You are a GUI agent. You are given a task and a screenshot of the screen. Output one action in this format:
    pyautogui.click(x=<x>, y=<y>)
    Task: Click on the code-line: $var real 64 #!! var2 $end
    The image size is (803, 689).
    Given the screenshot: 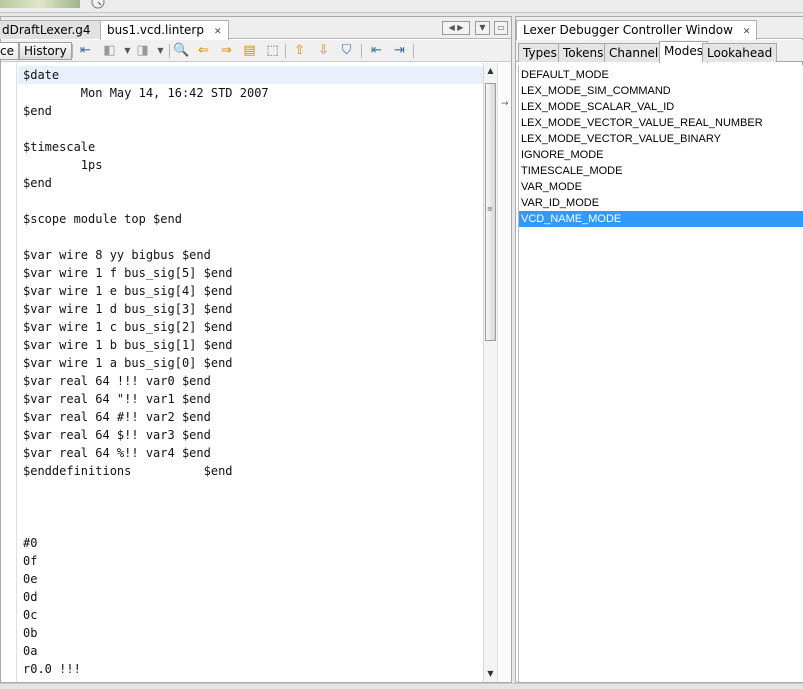 What is the action you would take?
    pyautogui.click(x=117, y=417)
    